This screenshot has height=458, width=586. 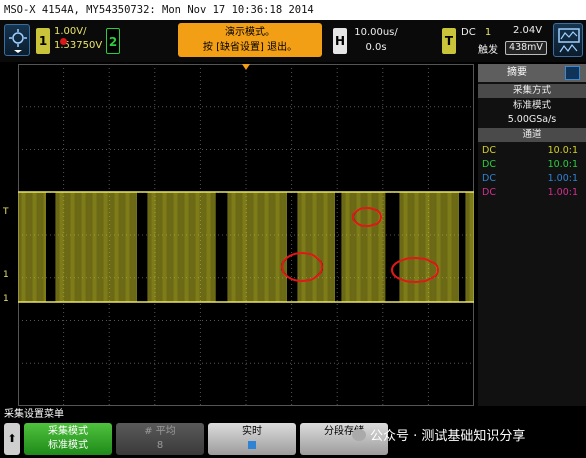 I want to click on trigger-settings: DC 1, so click(x=479, y=32).